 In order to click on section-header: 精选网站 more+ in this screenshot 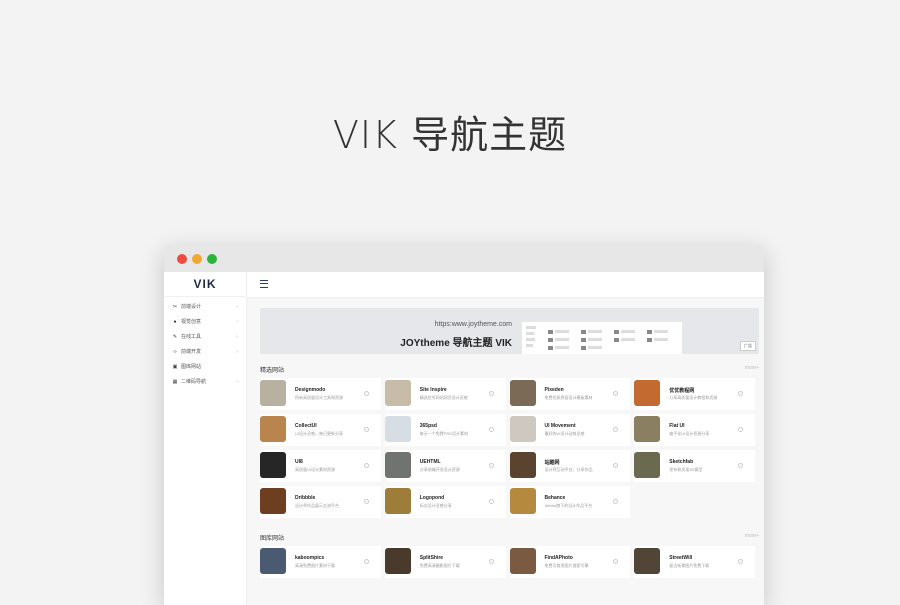, I will do `click(509, 369)`.